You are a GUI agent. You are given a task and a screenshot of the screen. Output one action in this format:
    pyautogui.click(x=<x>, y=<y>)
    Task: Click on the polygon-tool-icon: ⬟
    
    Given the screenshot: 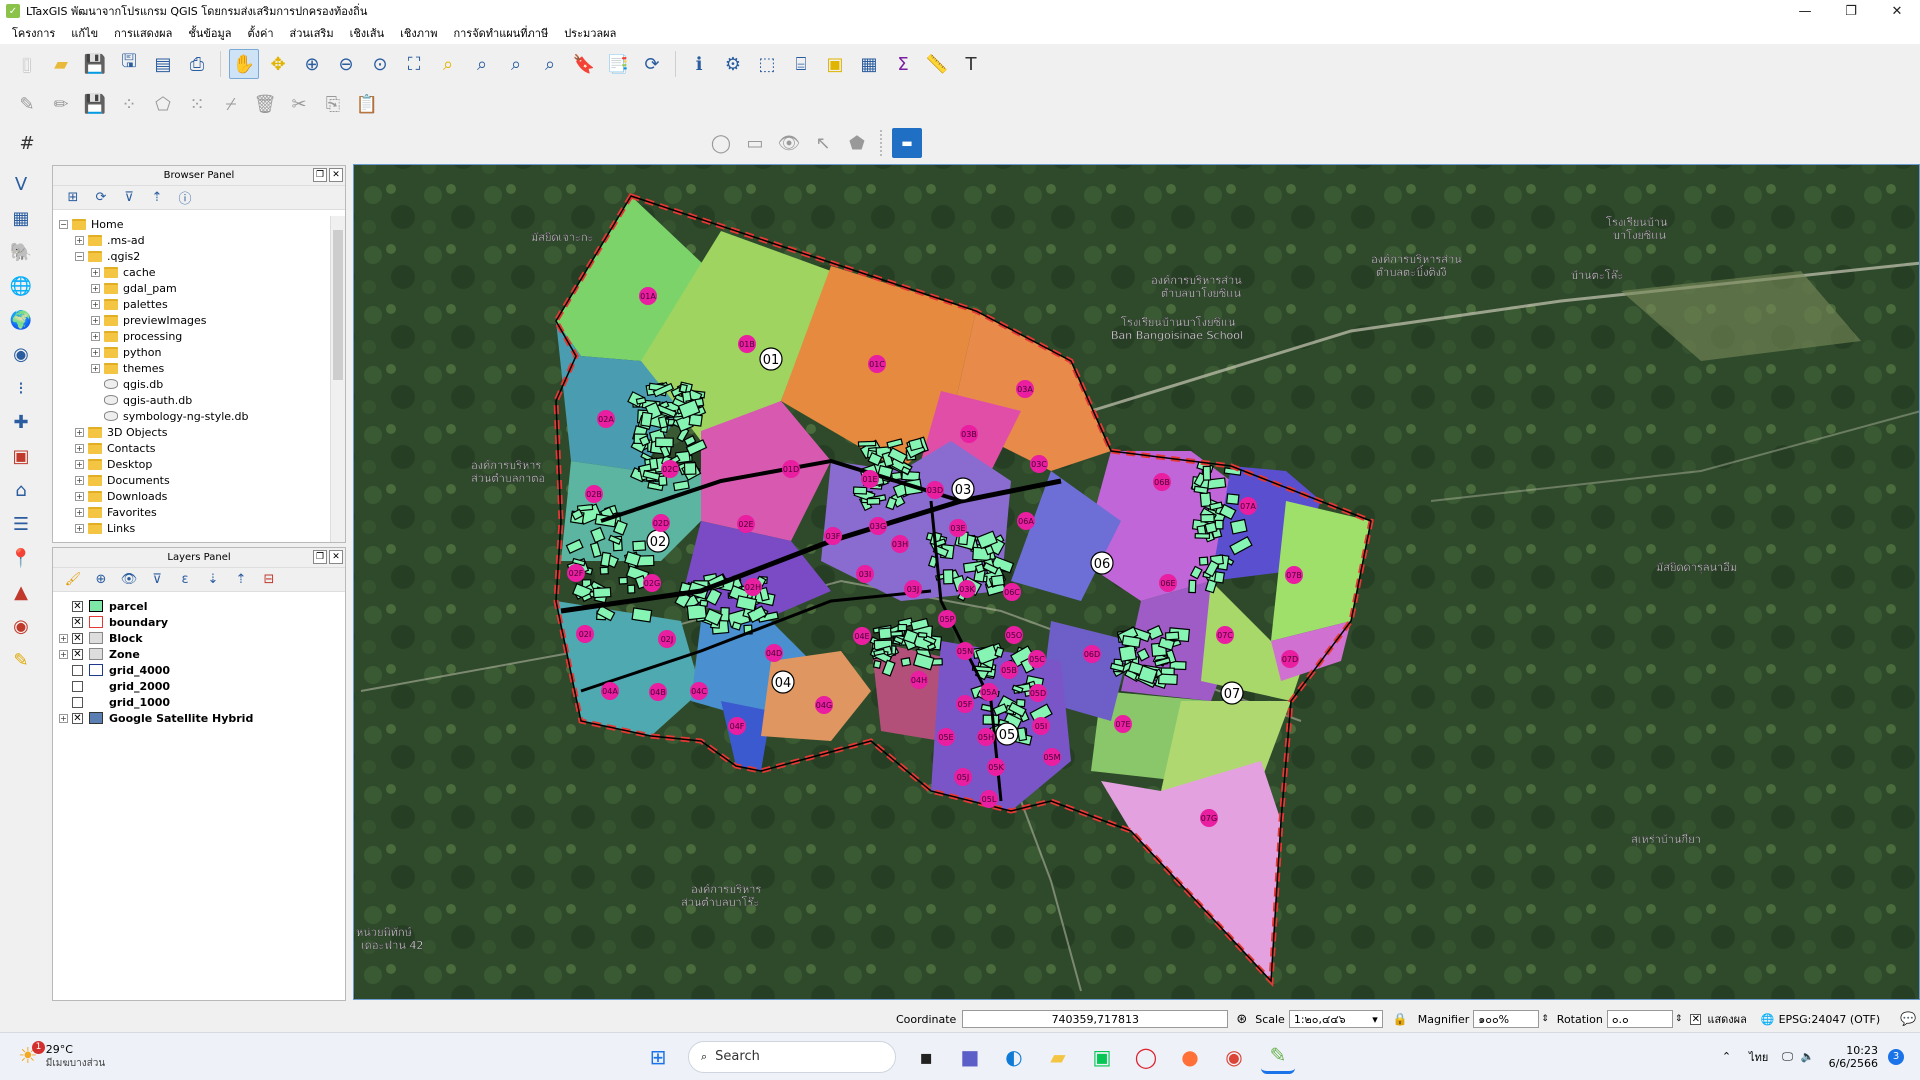 What is the action you would take?
    pyautogui.click(x=857, y=143)
    